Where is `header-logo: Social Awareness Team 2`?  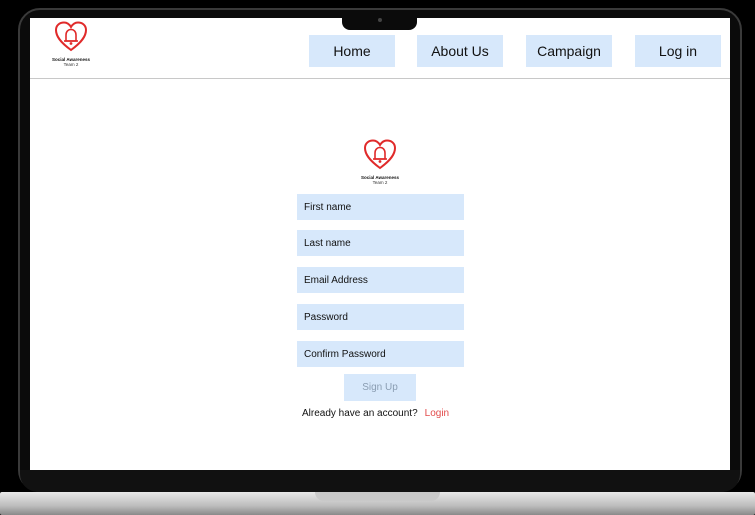
header-logo: Social Awareness Team 2 is located at coordinates (71, 44).